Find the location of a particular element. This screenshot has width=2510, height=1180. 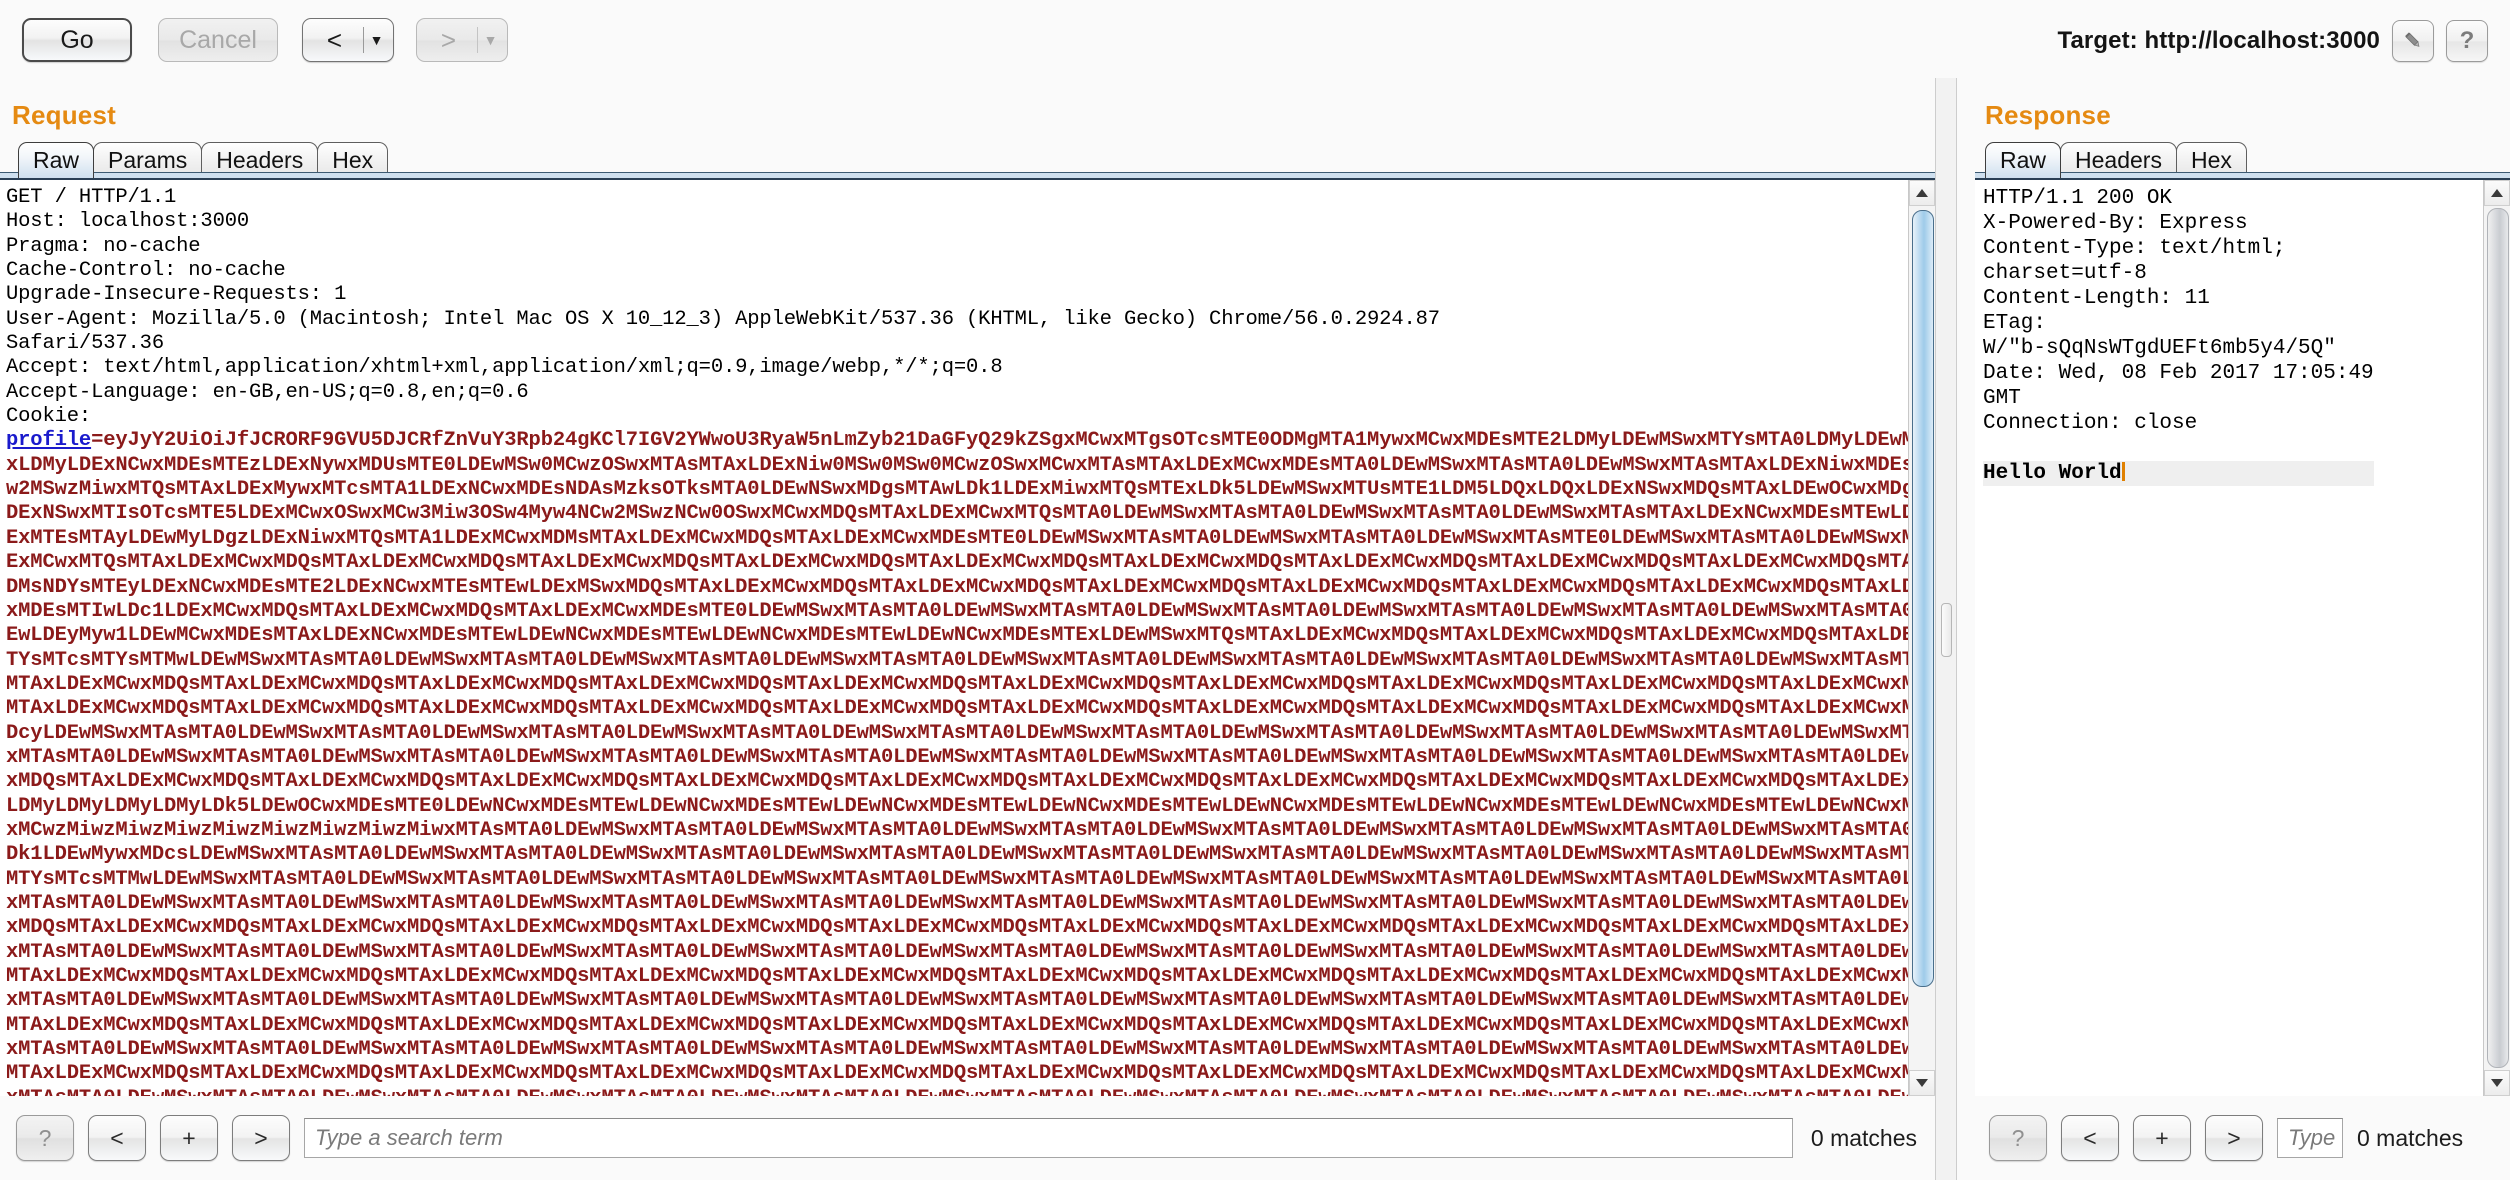

tab-response-raw: Raw is located at coordinates (2023, 160).